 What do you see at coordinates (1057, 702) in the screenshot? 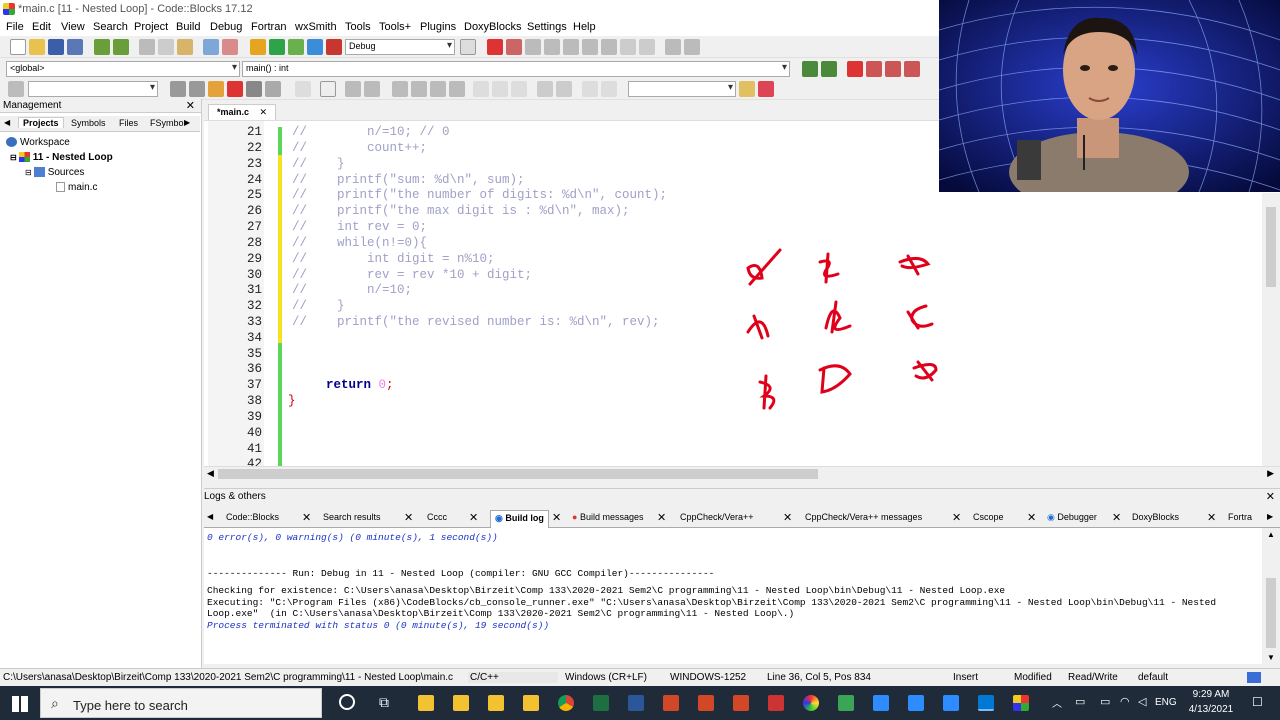
I see `chevron-up-icon: ︿` at bounding box center [1057, 702].